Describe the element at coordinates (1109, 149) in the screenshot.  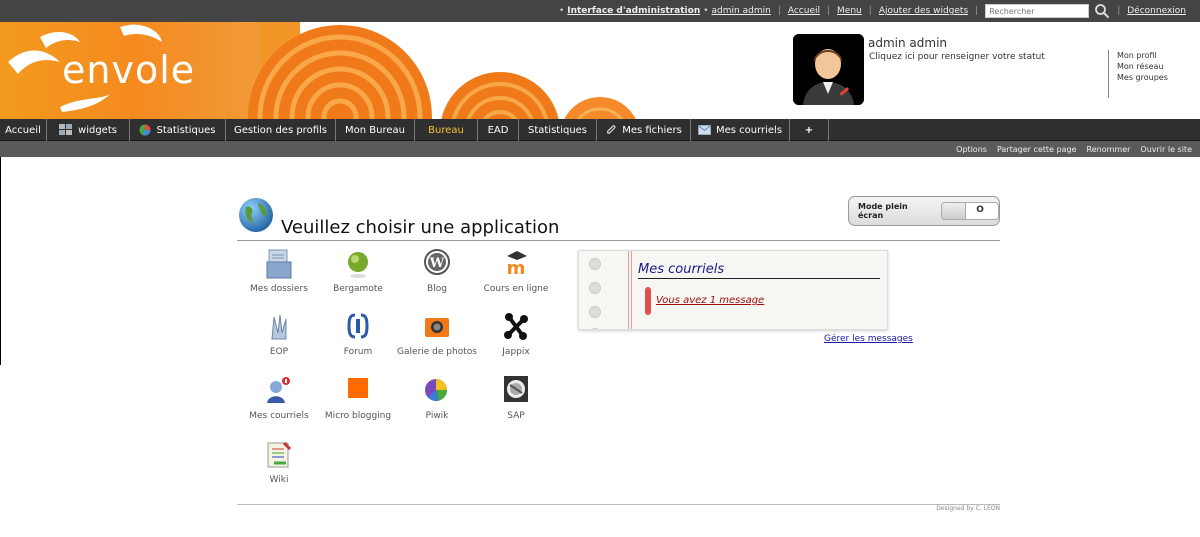
I see `rename-link: Renommer` at that location.